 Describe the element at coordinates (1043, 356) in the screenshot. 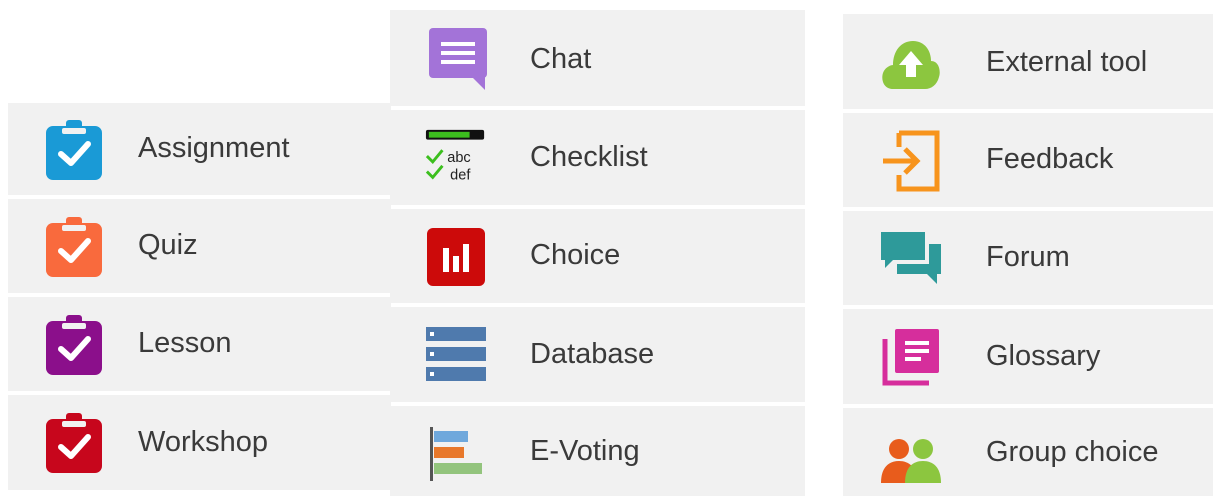

I see `activity-label: Glossary` at that location.